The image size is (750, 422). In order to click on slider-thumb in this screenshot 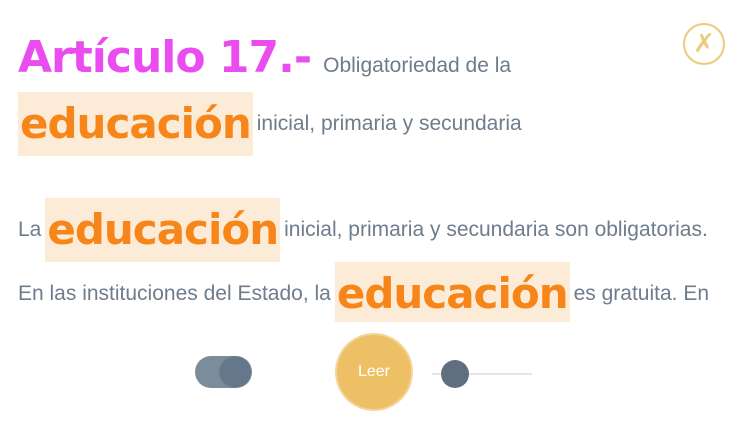, I will do `click(455, 374)`.